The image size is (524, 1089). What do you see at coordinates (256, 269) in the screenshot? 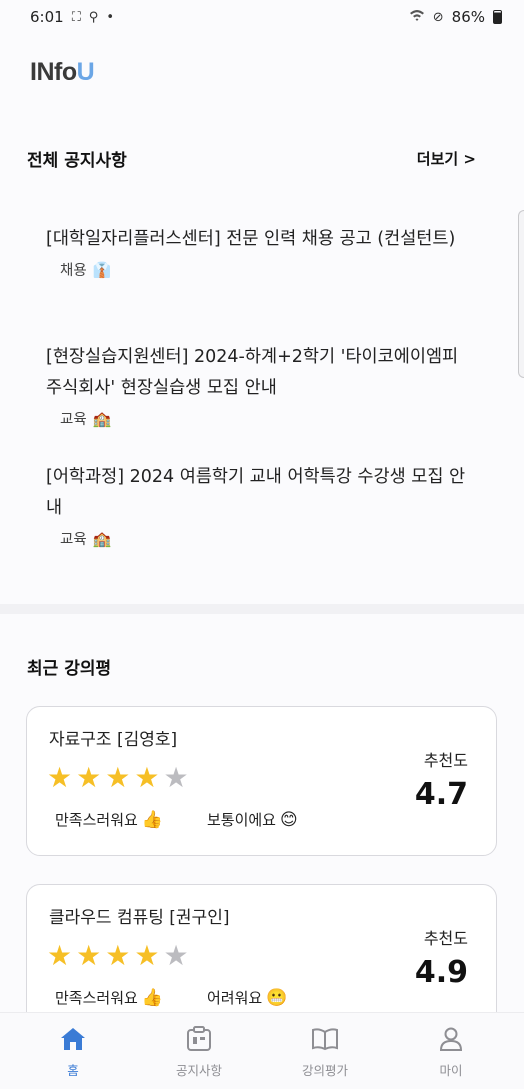
I see `notice-tag: 채용 👔` at bounding box center [256, 269].